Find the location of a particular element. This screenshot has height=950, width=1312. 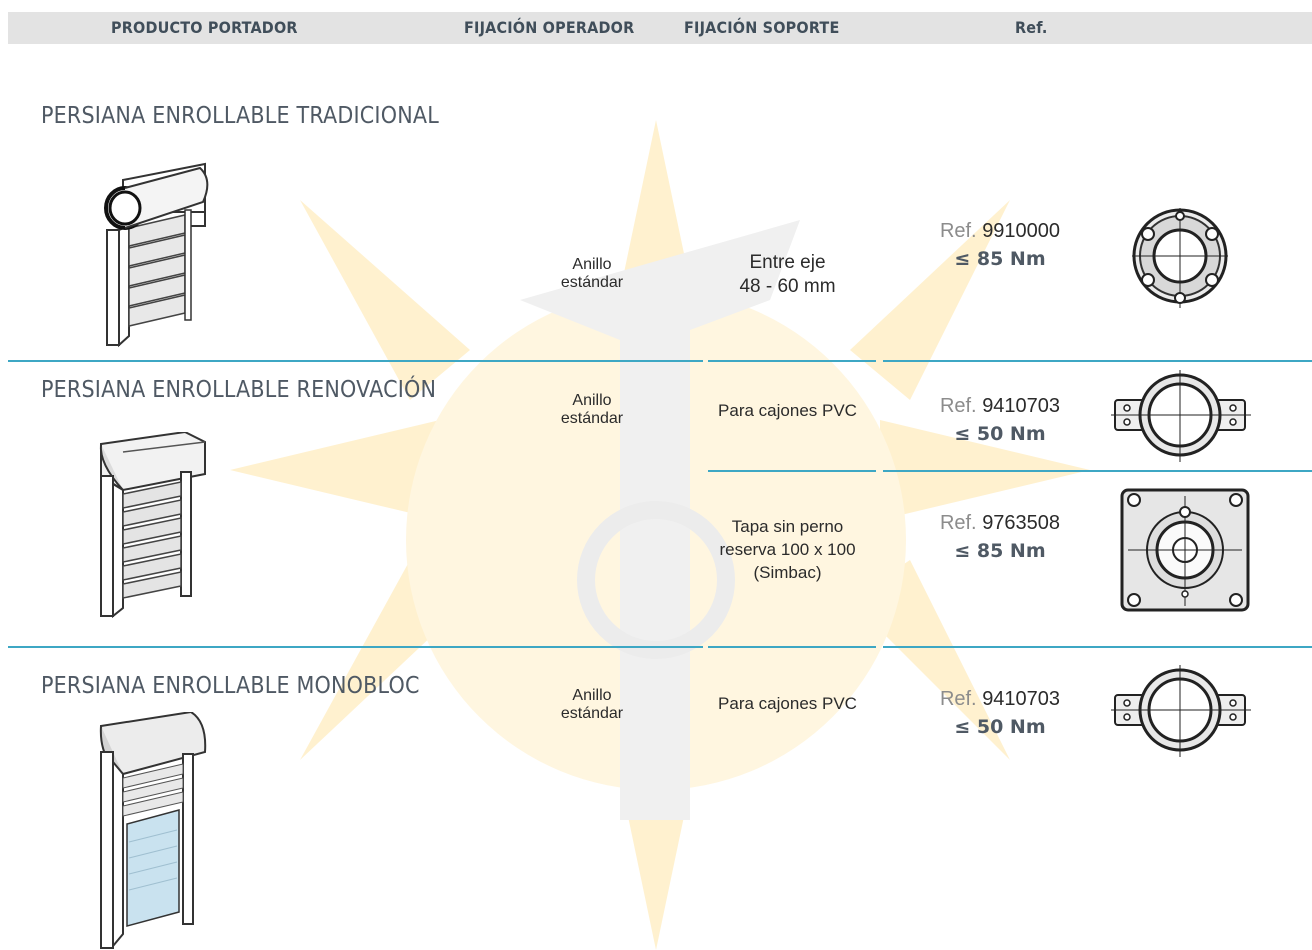

ref-number: 9910000 is located at coordinates (1021, 231).